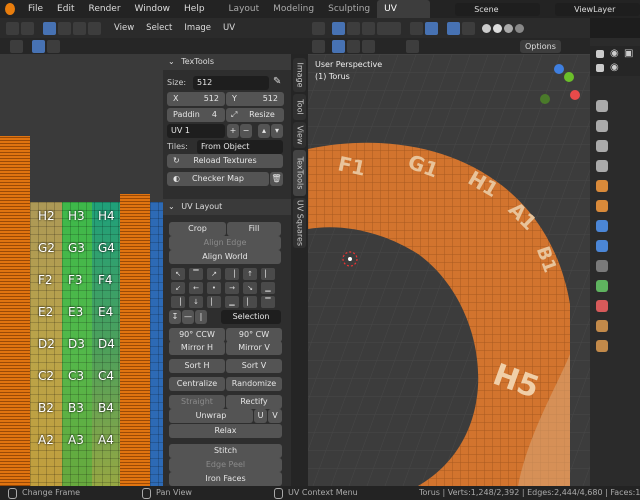 Image resolution: width=640 pixels, height=500 pixels. What do you see at coordinates (153, 9) in the screenshot?
I see `menu-window: Window` at bounding box center [153, 9].